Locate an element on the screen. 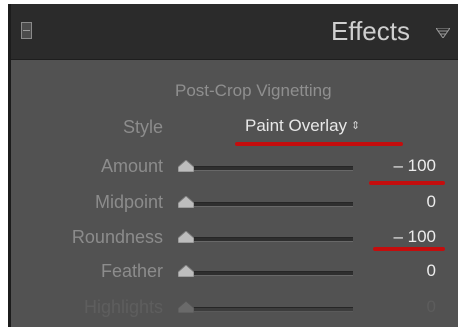 The height and width of the screenshot is (327, 458). roundness-slider-track is located at coordinates (267, 239).